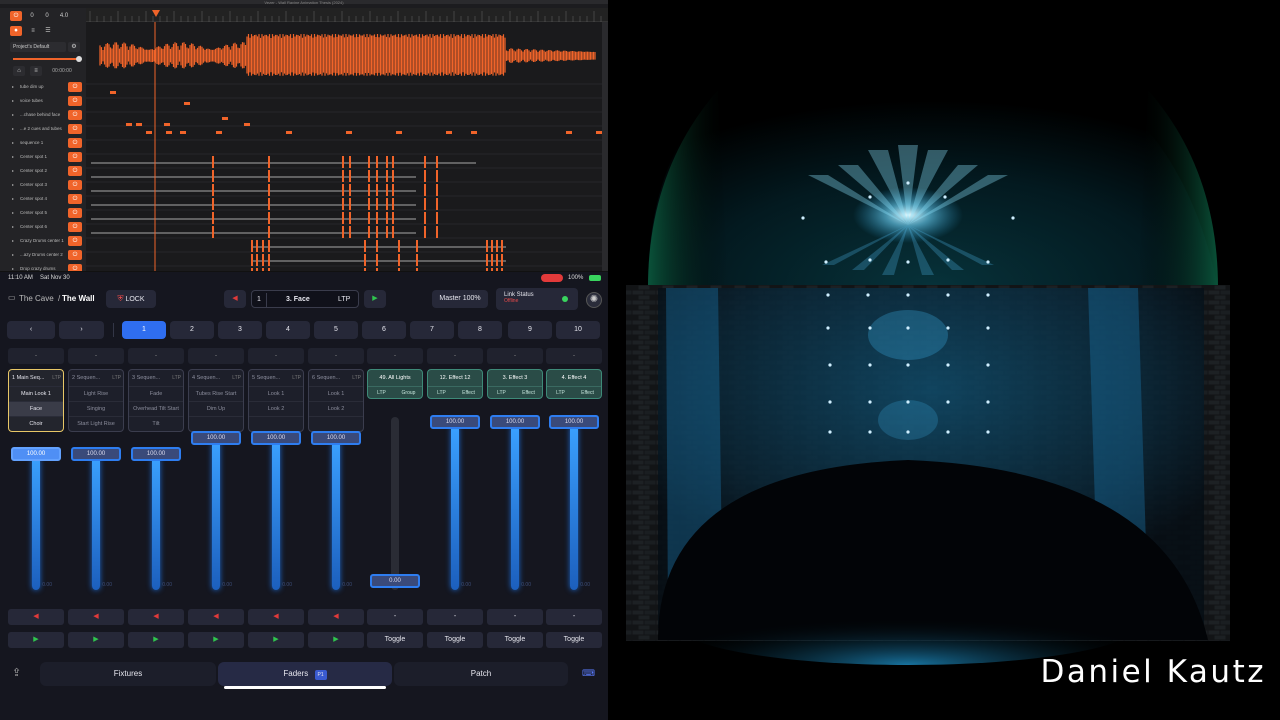 The image size is (1280, 720). Describe the element at coordinates (16, 672) in the screenshot. I see `share-icon: ⇪` at that location.